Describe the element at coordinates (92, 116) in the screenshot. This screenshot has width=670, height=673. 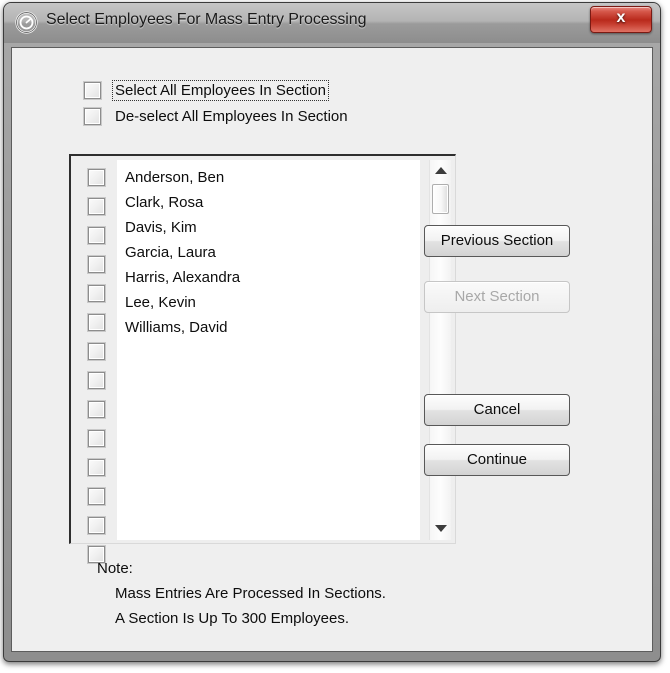
I see `deselect-all-checkbox` at that location.